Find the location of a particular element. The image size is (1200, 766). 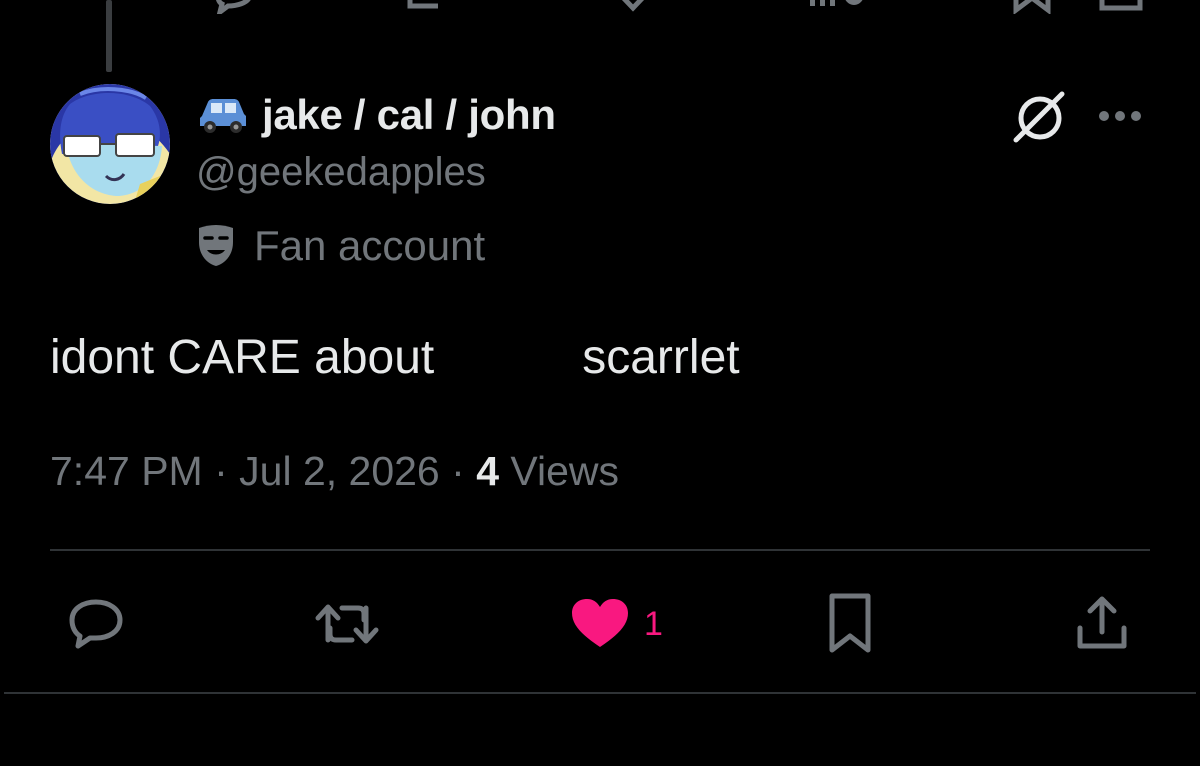

repost-button is located at coordinates (347, 624).